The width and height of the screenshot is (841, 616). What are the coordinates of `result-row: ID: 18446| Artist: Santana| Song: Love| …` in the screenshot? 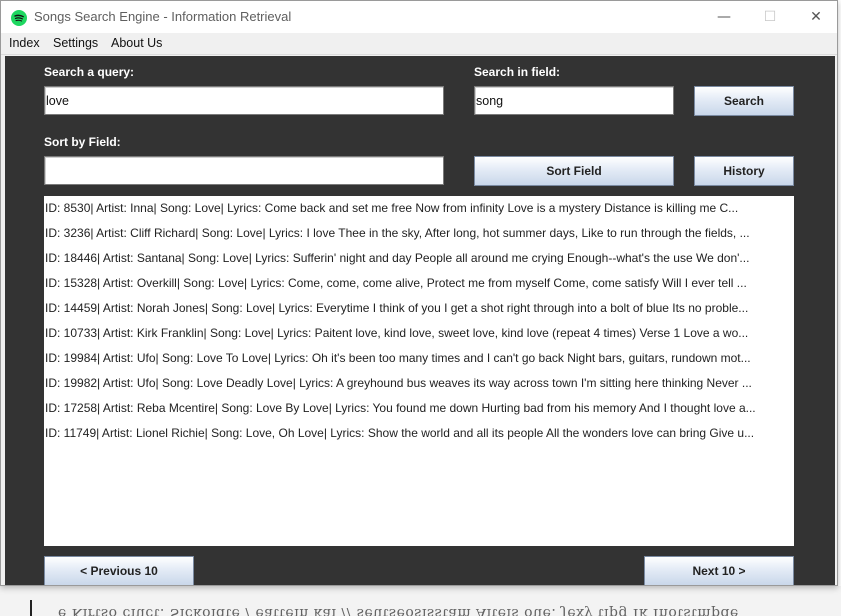 It's located at (418, 258).